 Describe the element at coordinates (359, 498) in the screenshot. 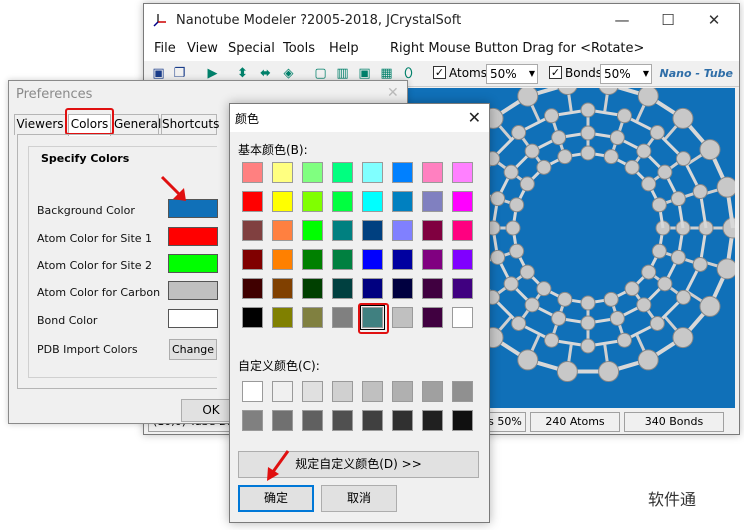

I see `color-cancel-button: 取消` at that location.